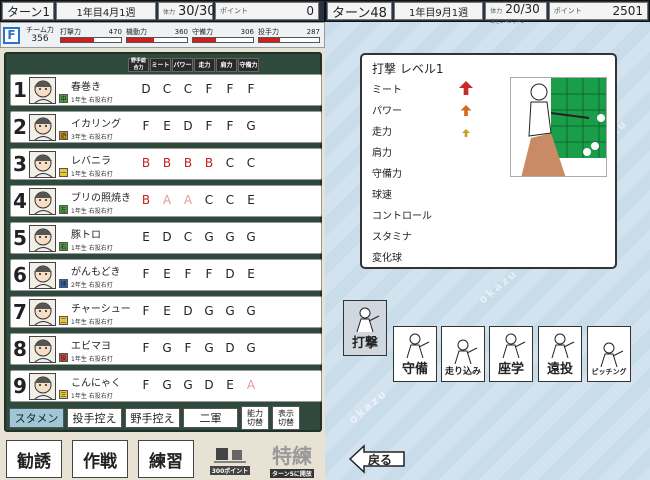  What do you see at coordinates (313, 31) in the screenshot?
I see `team-stat-value: 287` at bounding box center [313, 31].